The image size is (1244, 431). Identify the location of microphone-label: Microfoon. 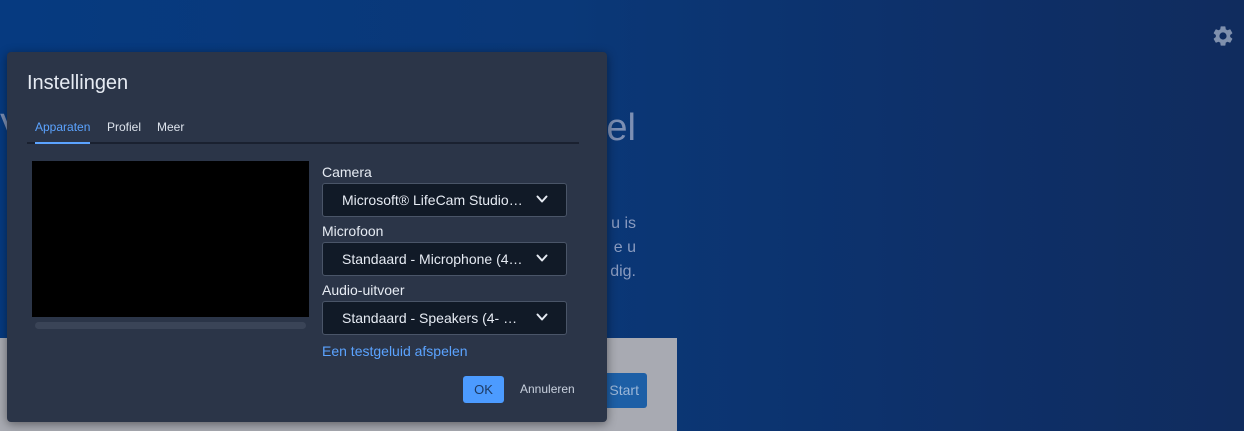
(353, 231).